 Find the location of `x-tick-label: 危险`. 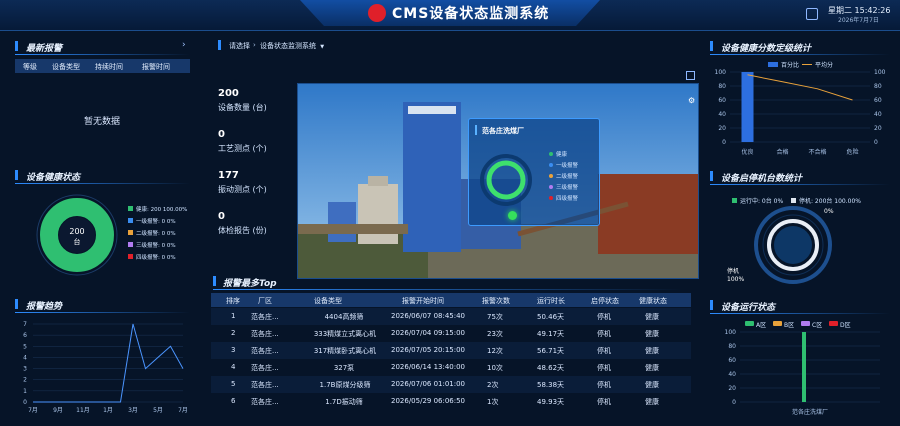

x-tick-label: 危险 is located at coordinates (852, 152).